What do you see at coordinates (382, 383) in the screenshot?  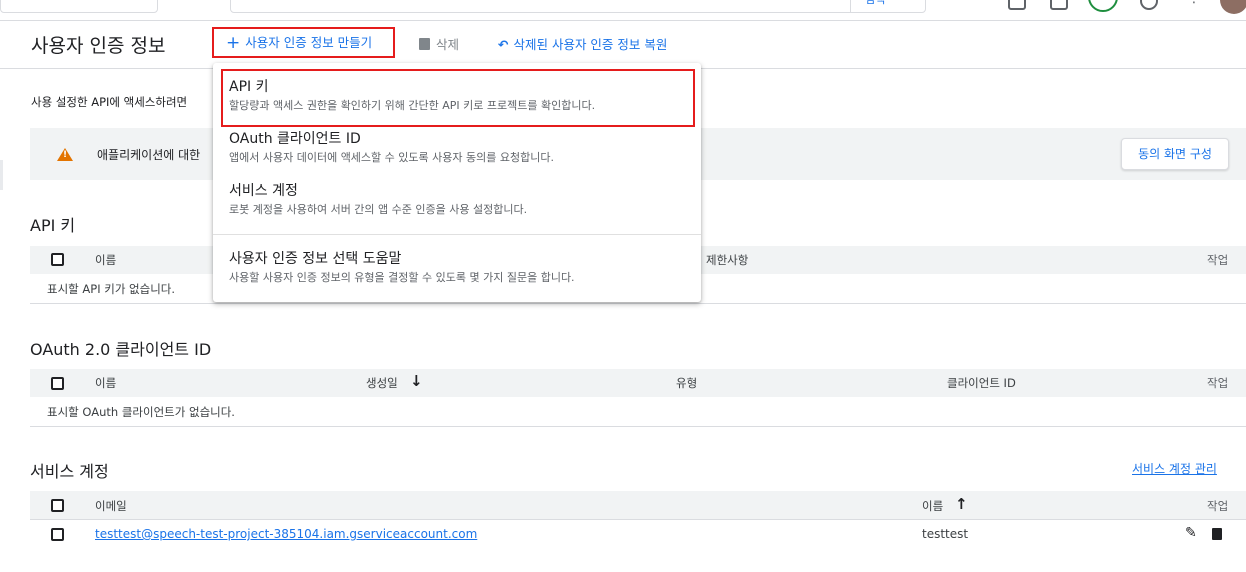 I see `column-header: 생성일` at bounding box center [382, 383].